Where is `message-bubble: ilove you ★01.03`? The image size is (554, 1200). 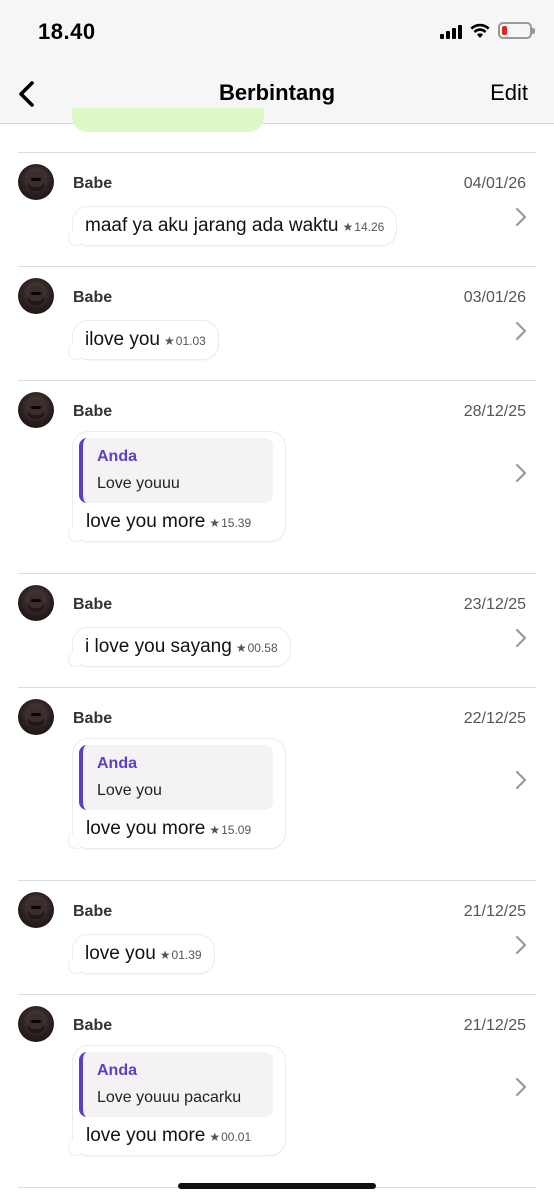 message-bubble: ilove you ★01.03 is located at coordinates (145, 340).